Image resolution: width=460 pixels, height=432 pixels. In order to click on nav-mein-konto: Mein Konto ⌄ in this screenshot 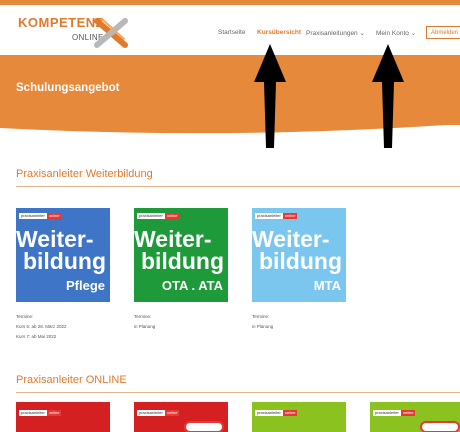, I will do `click(396, 33)`.